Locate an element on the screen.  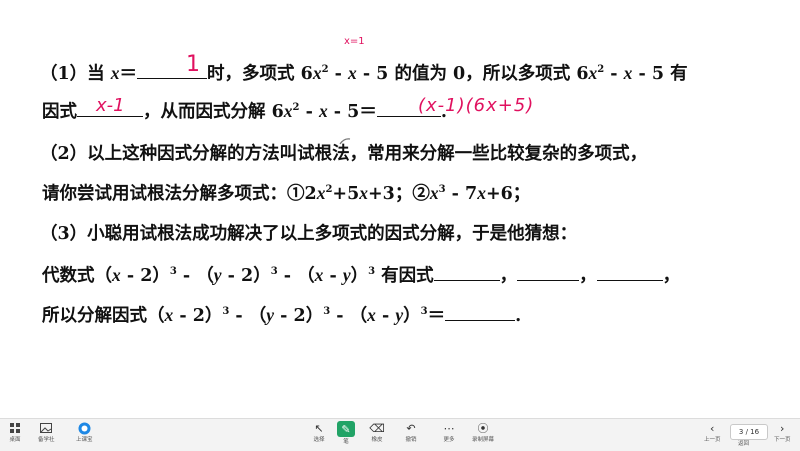
pen-icon: ✎ is located at coordinates (346, 429).